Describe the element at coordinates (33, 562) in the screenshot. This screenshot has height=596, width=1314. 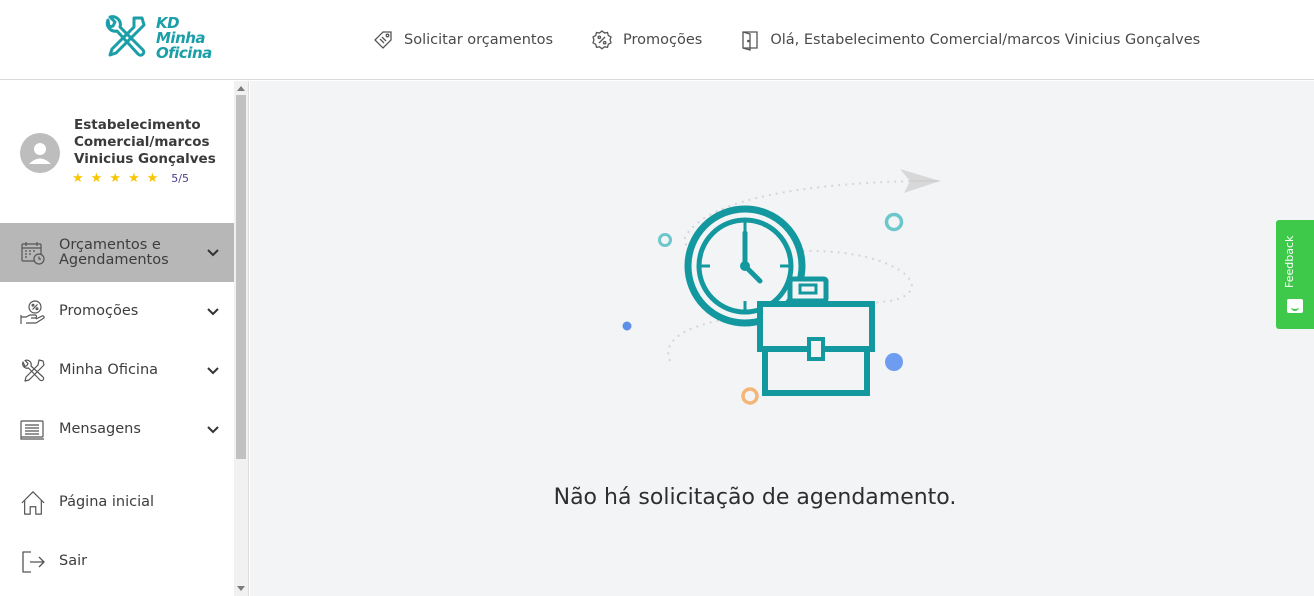
I see `logout-icon` at that location.